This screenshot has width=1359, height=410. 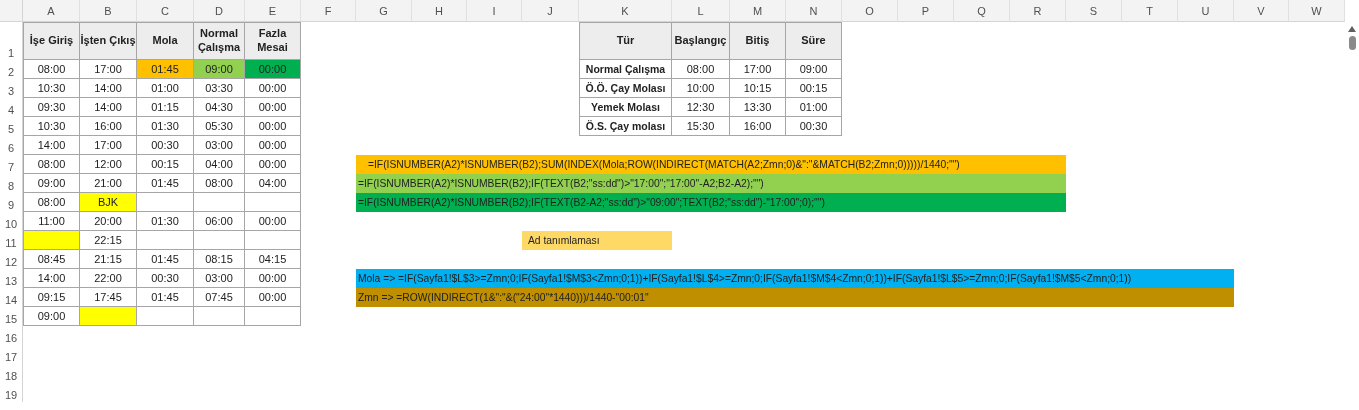 What do you see at coordinates (701, 107) in the screenshot?
I see `table-cell: 12:30` at bounding box center [701, 107].